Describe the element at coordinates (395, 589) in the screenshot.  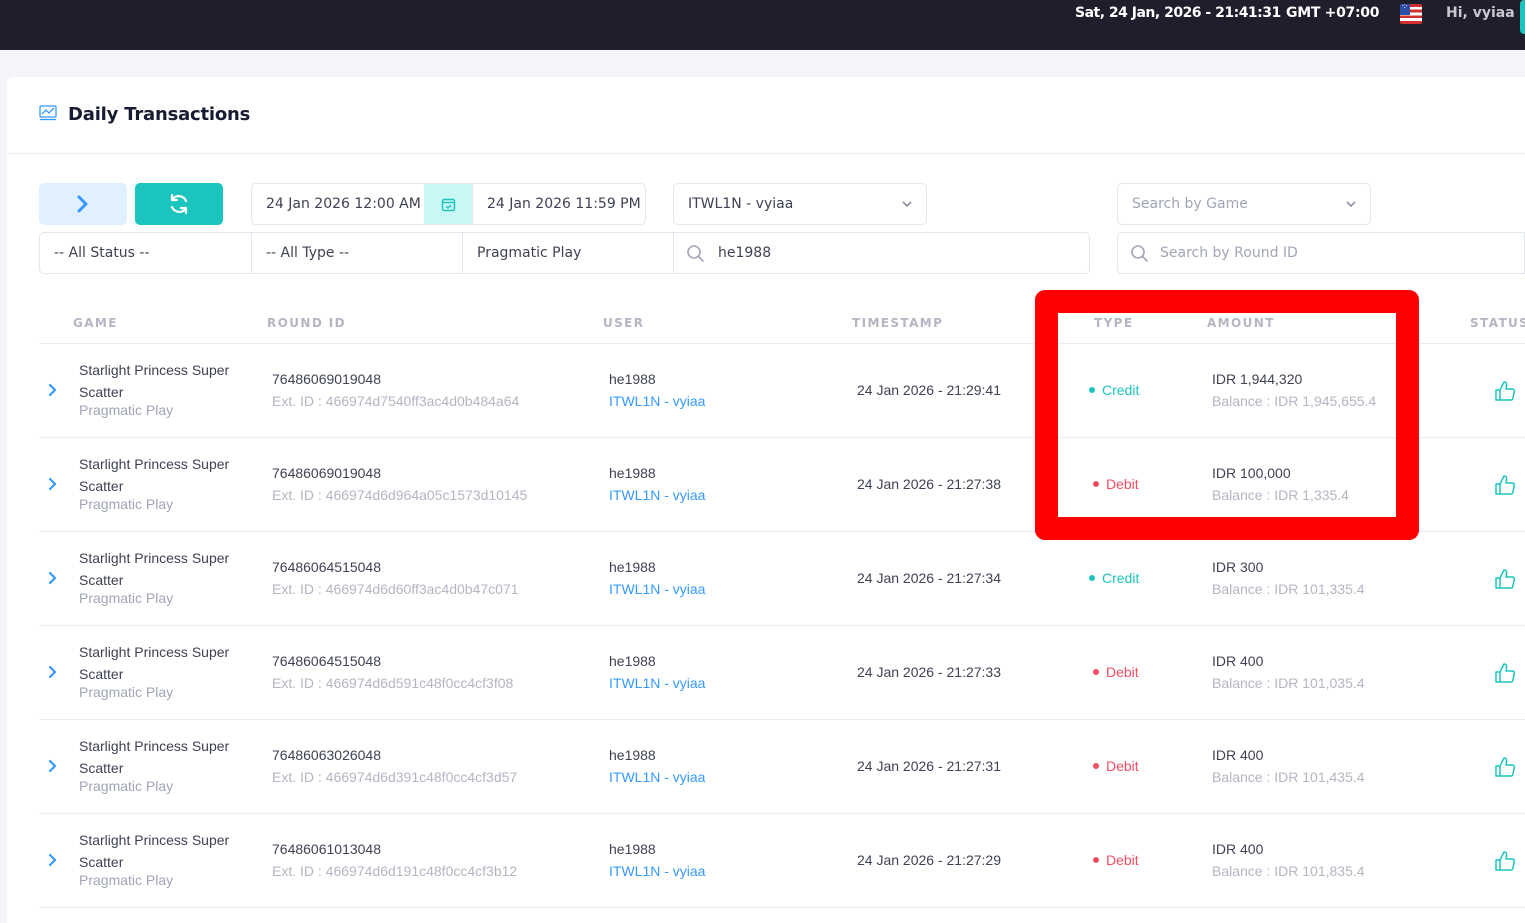
I see `external-id: Ext. ID : 466974d6d60ff3ac4d0b47c071` at that location.